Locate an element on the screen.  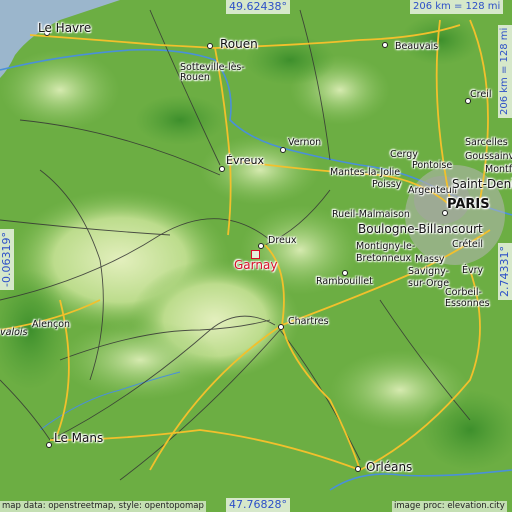
city-label-evry: Évry is located at coordinates (473, 270).